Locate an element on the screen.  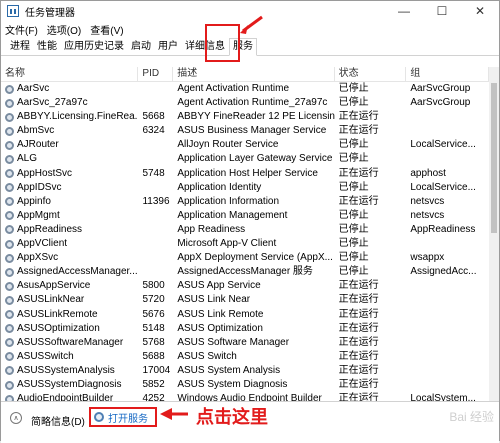
service-name-text: ASUSLinkRemote is located at coordinates (57, 314).